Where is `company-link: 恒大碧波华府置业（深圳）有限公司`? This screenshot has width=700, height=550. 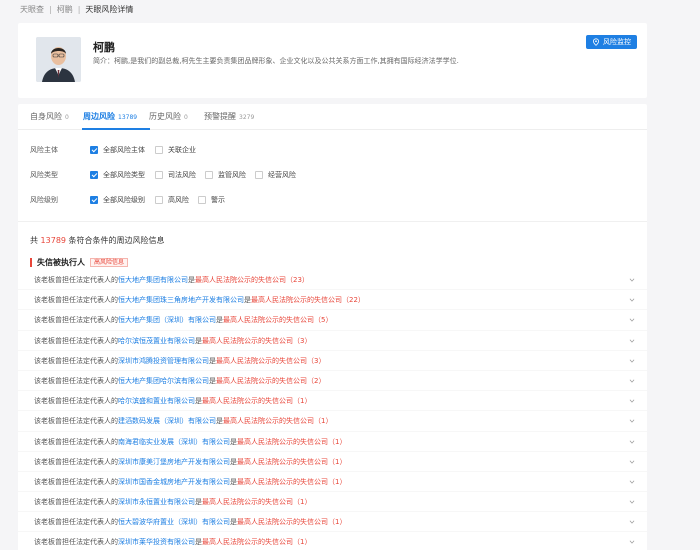
company-link: 恒大碧波华府置业（深圳）有限公司 is located at coordinates (174, 522).